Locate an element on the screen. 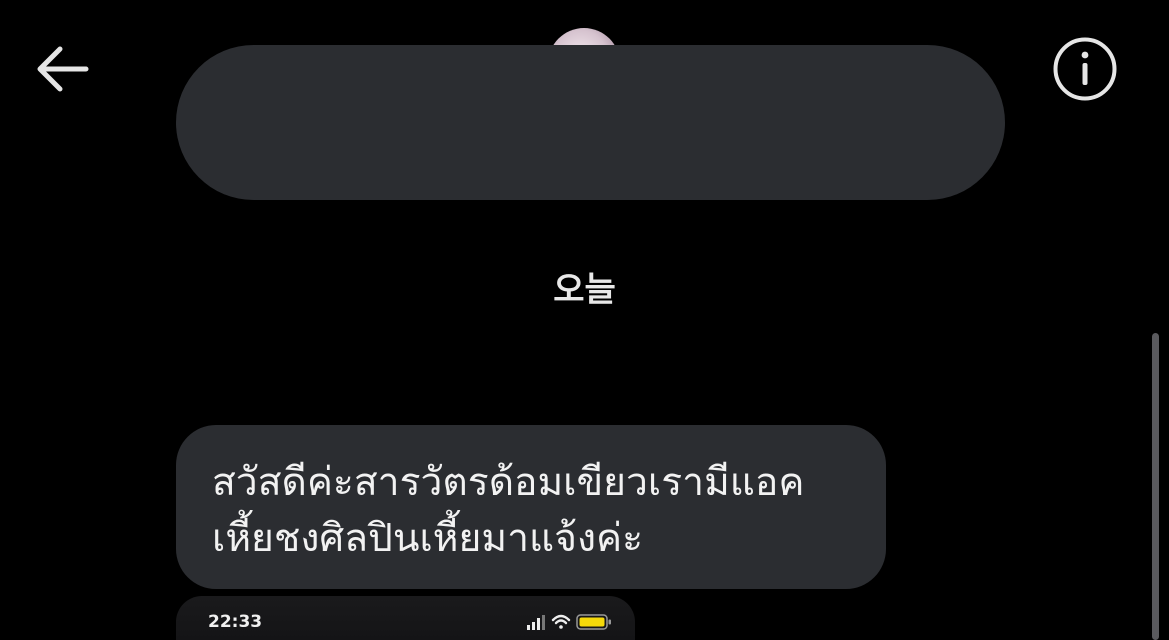 The width and height of the screenshot is (1169, 640). arrow-left-icon is located at coordinates (63, 69).